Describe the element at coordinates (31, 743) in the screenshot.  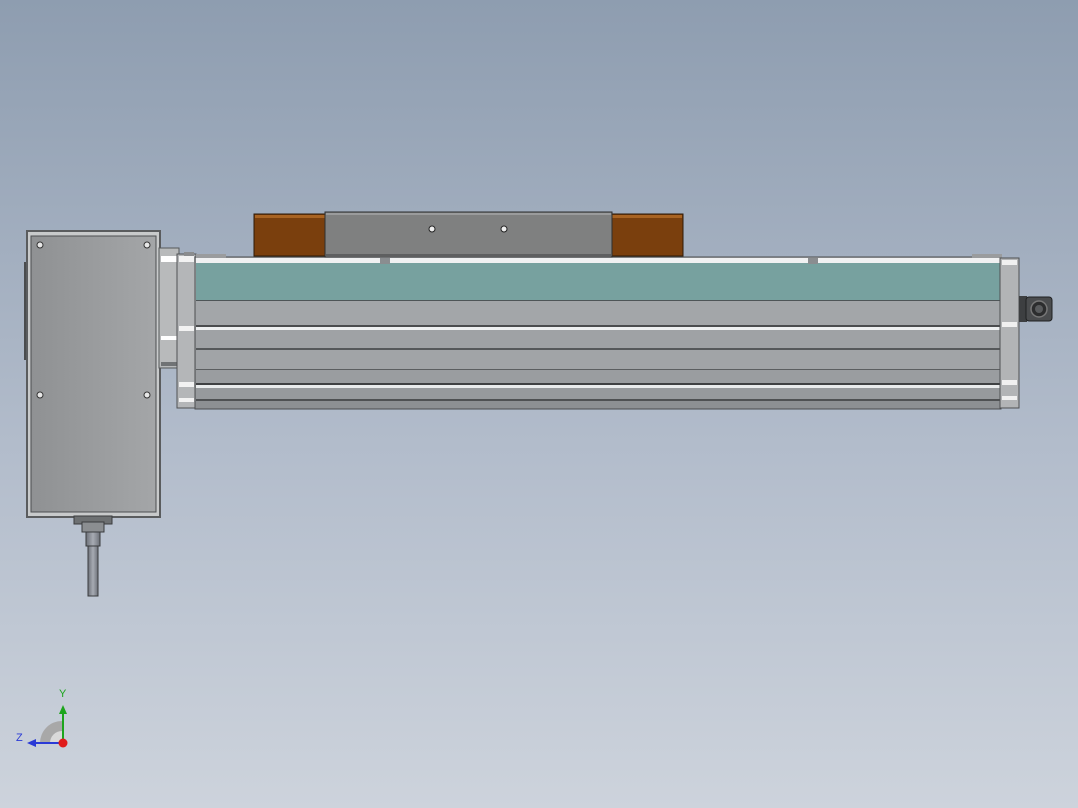
I see `z-axis-arrow` at that location.